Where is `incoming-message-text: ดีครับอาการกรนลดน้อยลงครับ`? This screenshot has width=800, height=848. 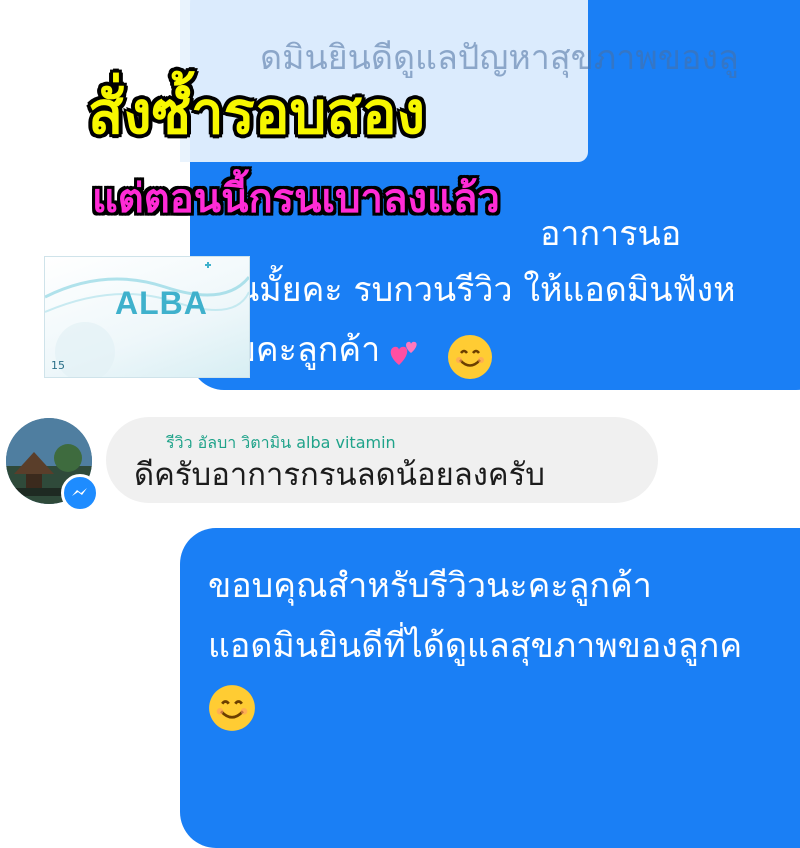 incoming-message-text: ดีครับอาการกรนลดน้อยลงครับ is located at coordinates (339, 475).